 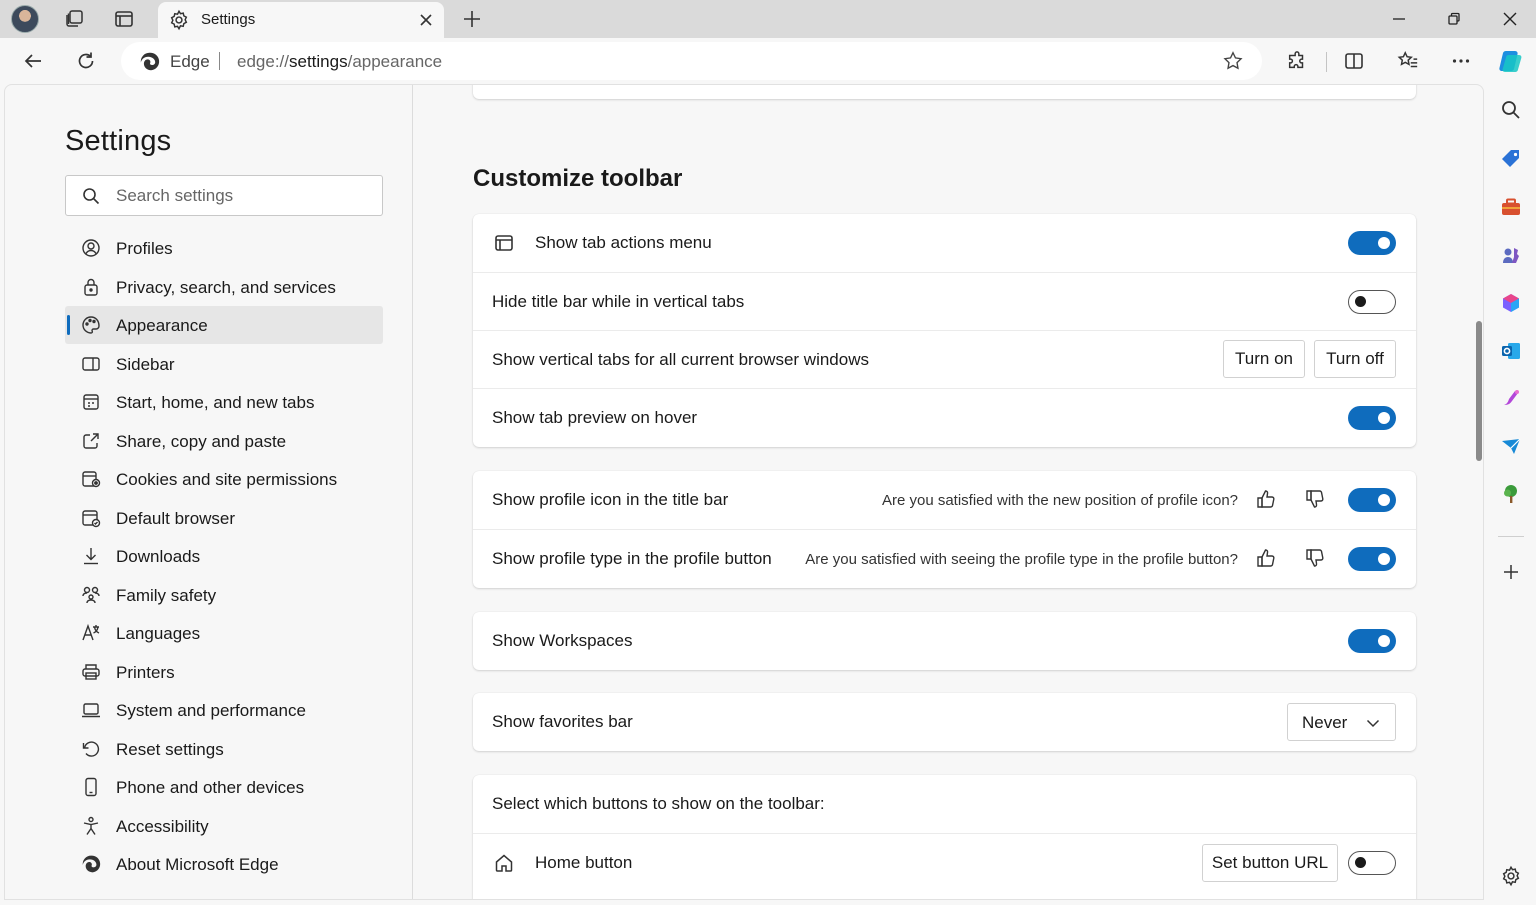 I want to click on sidebar-item-label: Downloads, so click(x=158, y=556).